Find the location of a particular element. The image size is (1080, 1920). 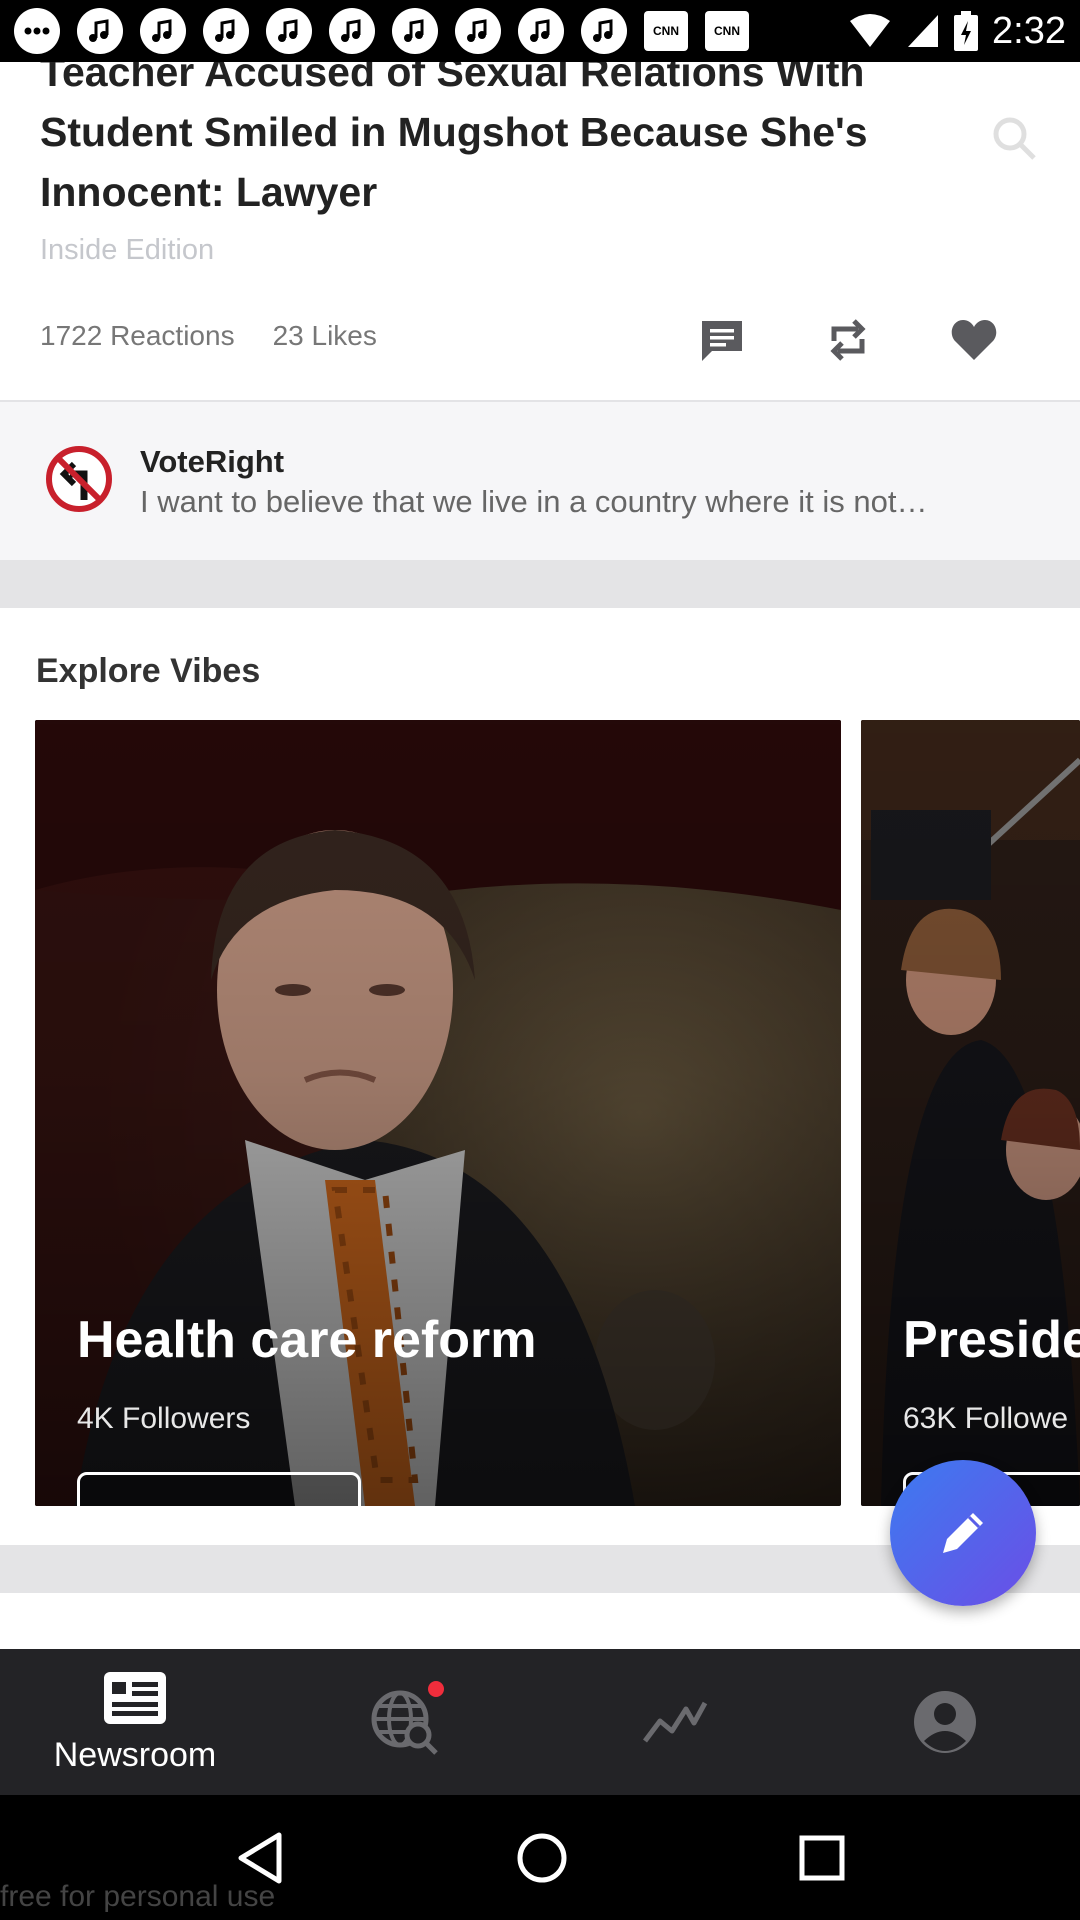

share-button is located at coordinates (848, 340).